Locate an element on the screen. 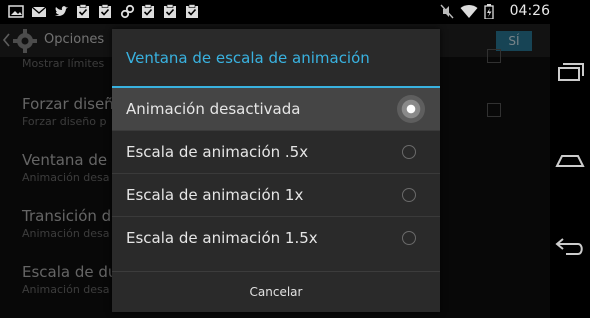 This screenshot has width=590, height=318. home-icon is located at coordinates (570, 159).